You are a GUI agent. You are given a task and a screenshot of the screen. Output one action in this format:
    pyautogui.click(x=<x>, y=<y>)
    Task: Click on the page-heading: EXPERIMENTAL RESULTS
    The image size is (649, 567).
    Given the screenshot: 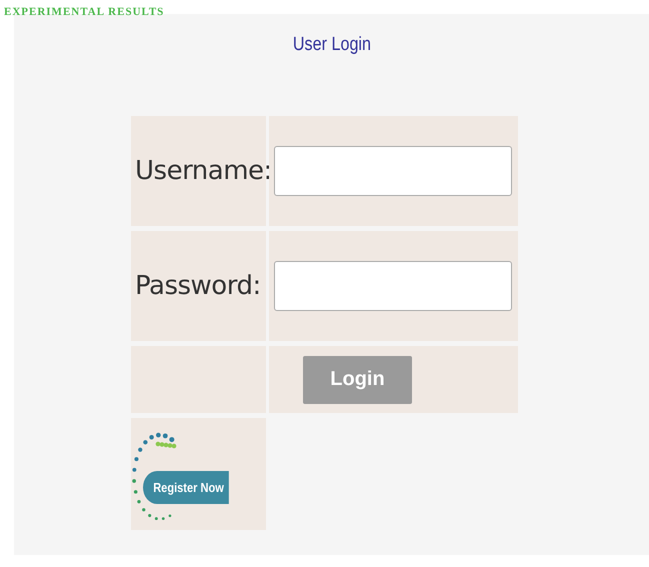 What is the action you would take?
    pyautogui.click(x=84, y=12)
    